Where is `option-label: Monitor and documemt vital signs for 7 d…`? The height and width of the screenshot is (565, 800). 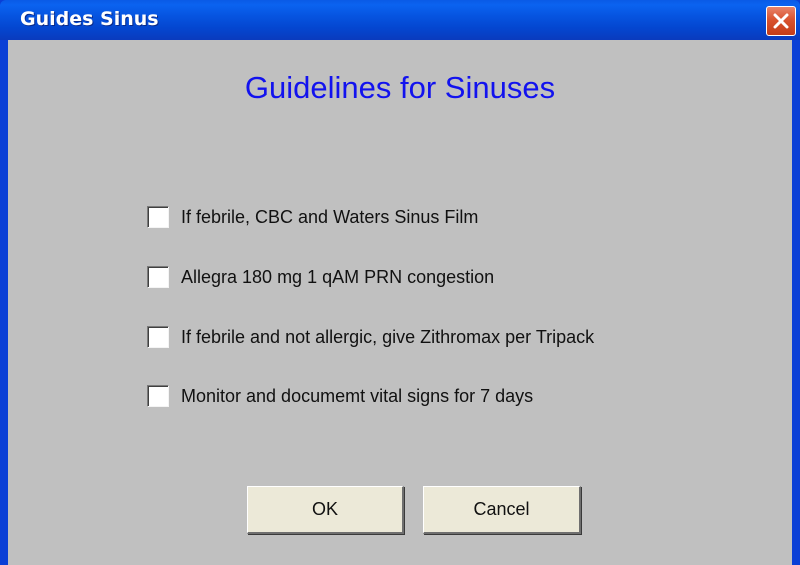 option-label: Monitor and documemt vital signs for 7 d… is located at coordinates (357, 395).